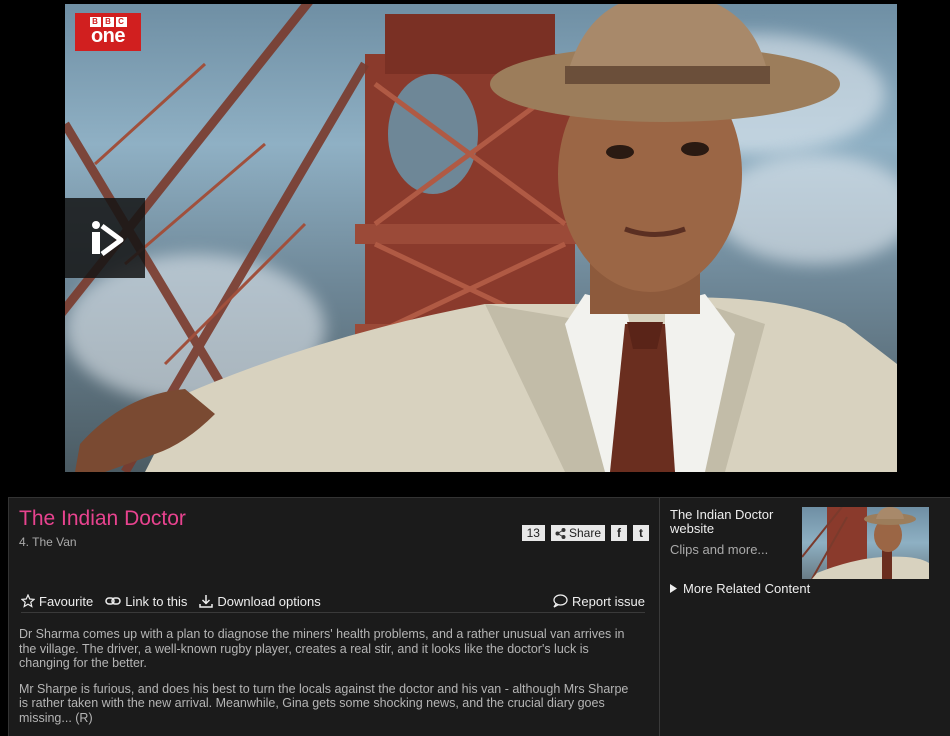 The width and height of the screenshot is (950, 736). Describe the element at coordinates (108, 36) in the screenshot. I see `channel-name: one` at that location.